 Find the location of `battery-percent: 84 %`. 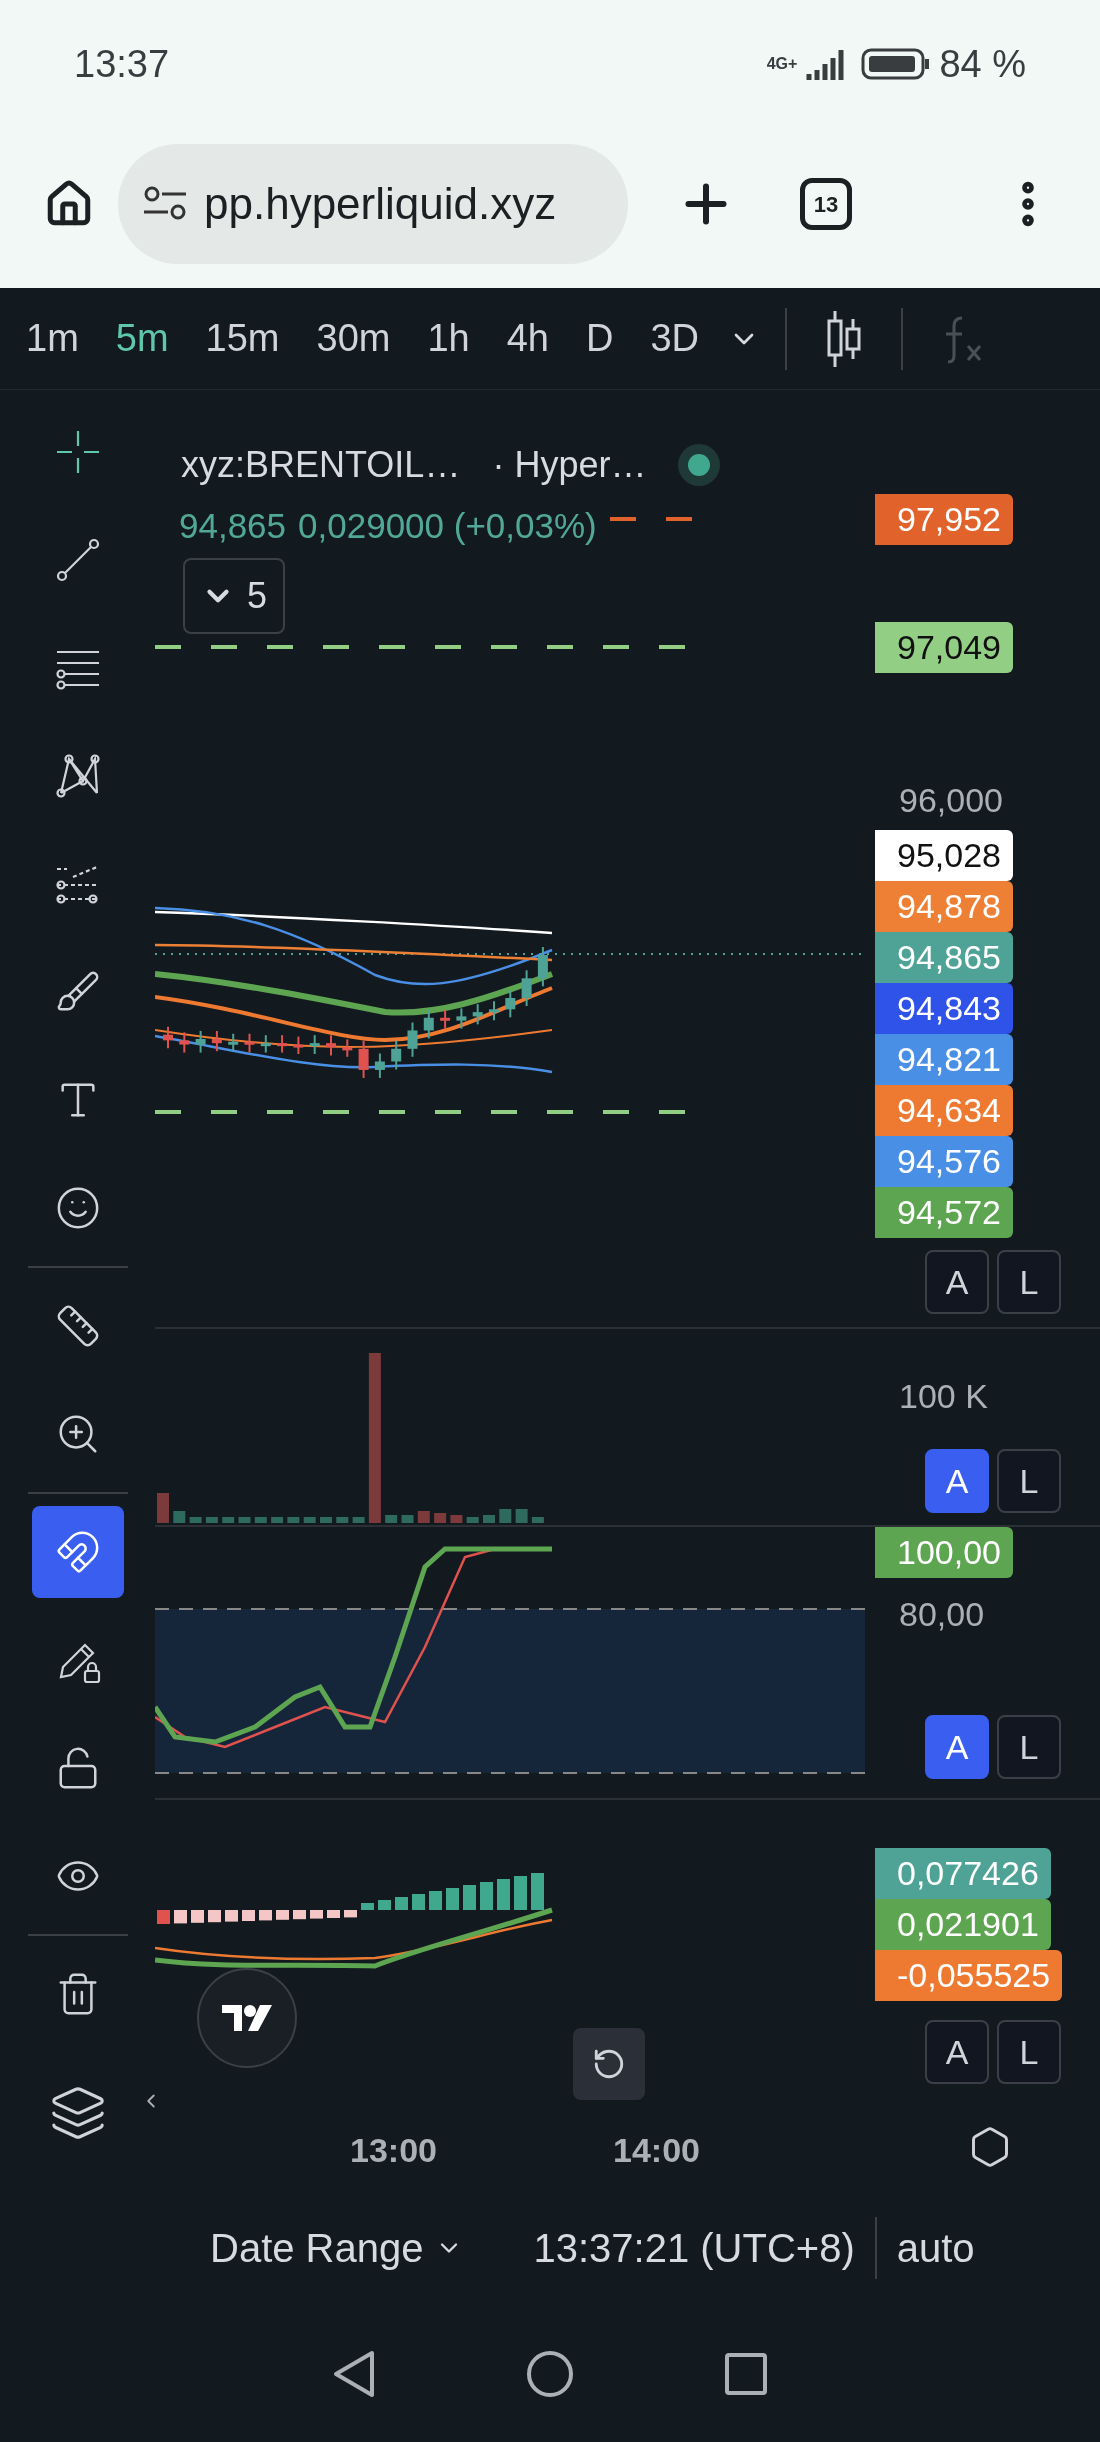

battery-percent: 84 % is located at coordinates (982, 64).